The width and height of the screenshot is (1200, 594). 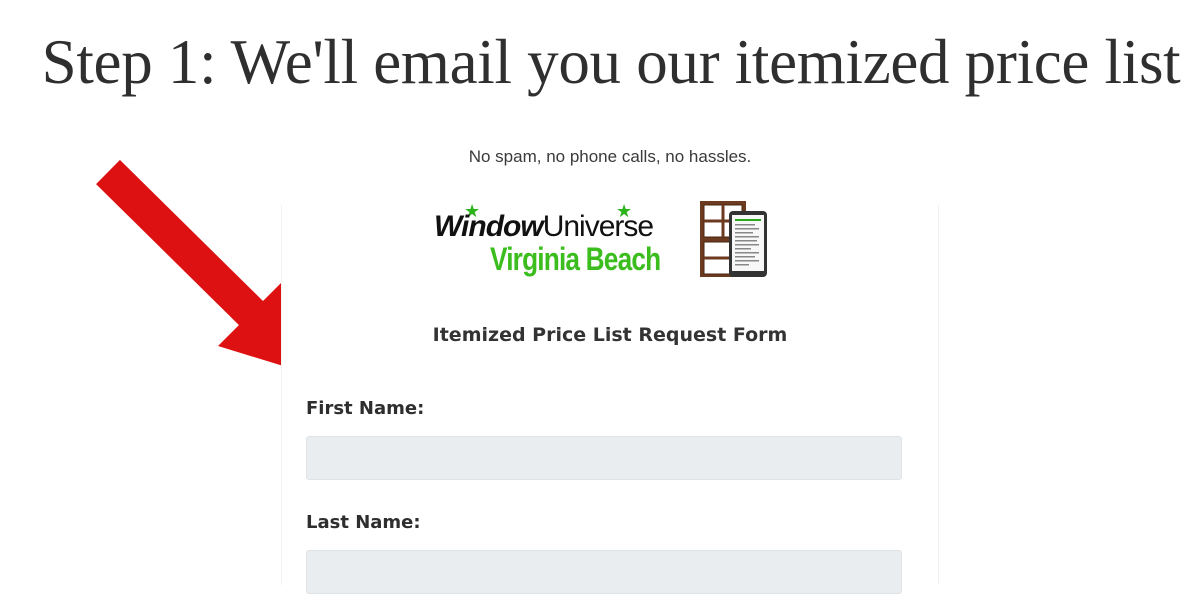 I want to click on logo-word-universe: Universe, so click(x=598, y=226).